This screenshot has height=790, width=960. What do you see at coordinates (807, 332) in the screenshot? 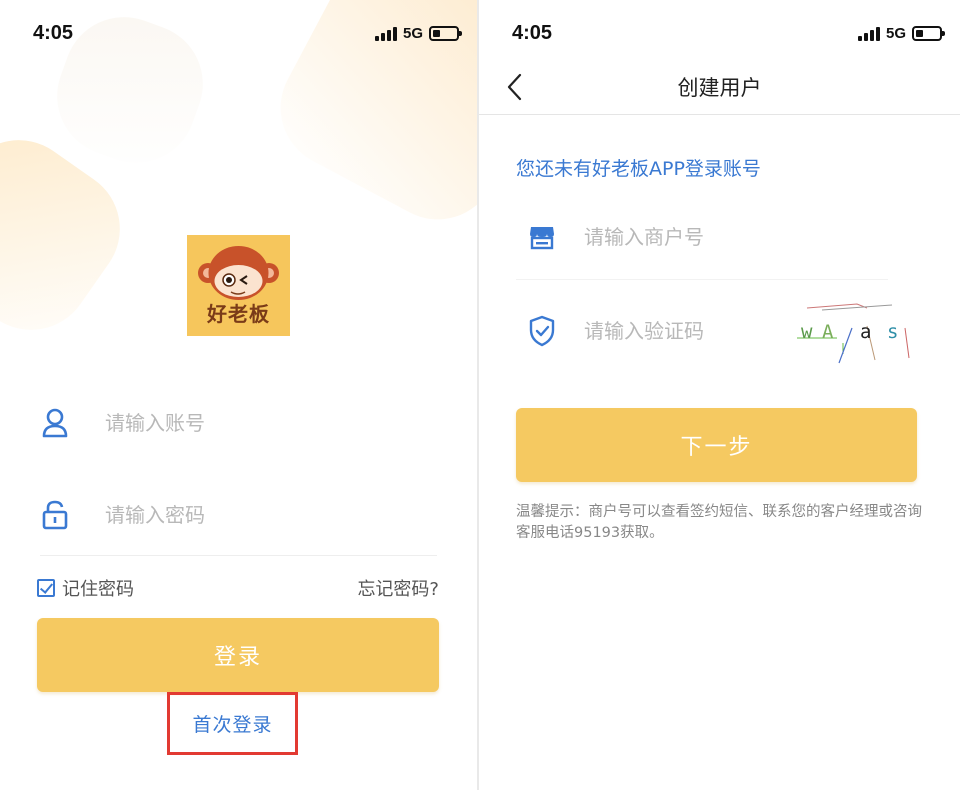
I see `captcha-char: w` at bounding box center [807, 332].